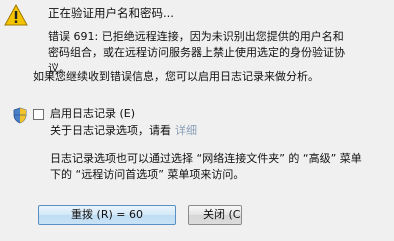 This screenshot has height=241, width=394. I want to click on description-line: 日志记录选项也可以通过选择 “网络连接文件夹” 的 “高级” 菜单, so click(206, 158).